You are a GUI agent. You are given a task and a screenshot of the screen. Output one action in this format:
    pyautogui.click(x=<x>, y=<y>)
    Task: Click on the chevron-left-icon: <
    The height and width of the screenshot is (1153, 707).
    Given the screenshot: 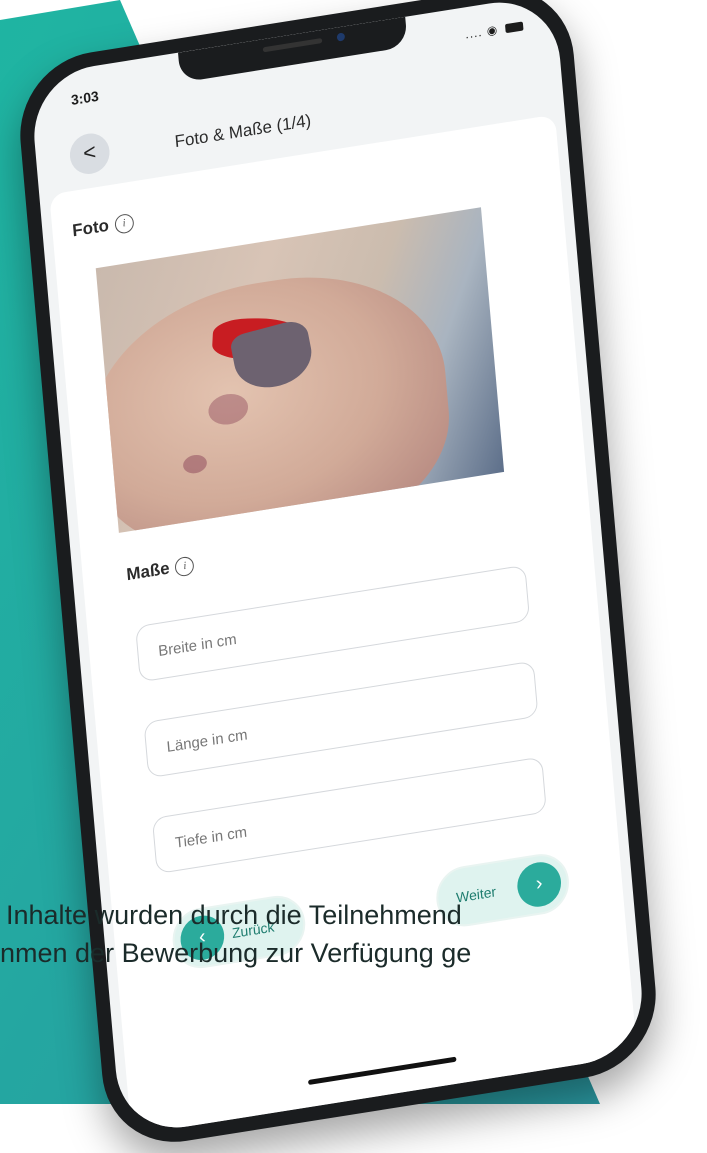 What is the action you would take?
    pyautogui.click(x=90, y=152)
    